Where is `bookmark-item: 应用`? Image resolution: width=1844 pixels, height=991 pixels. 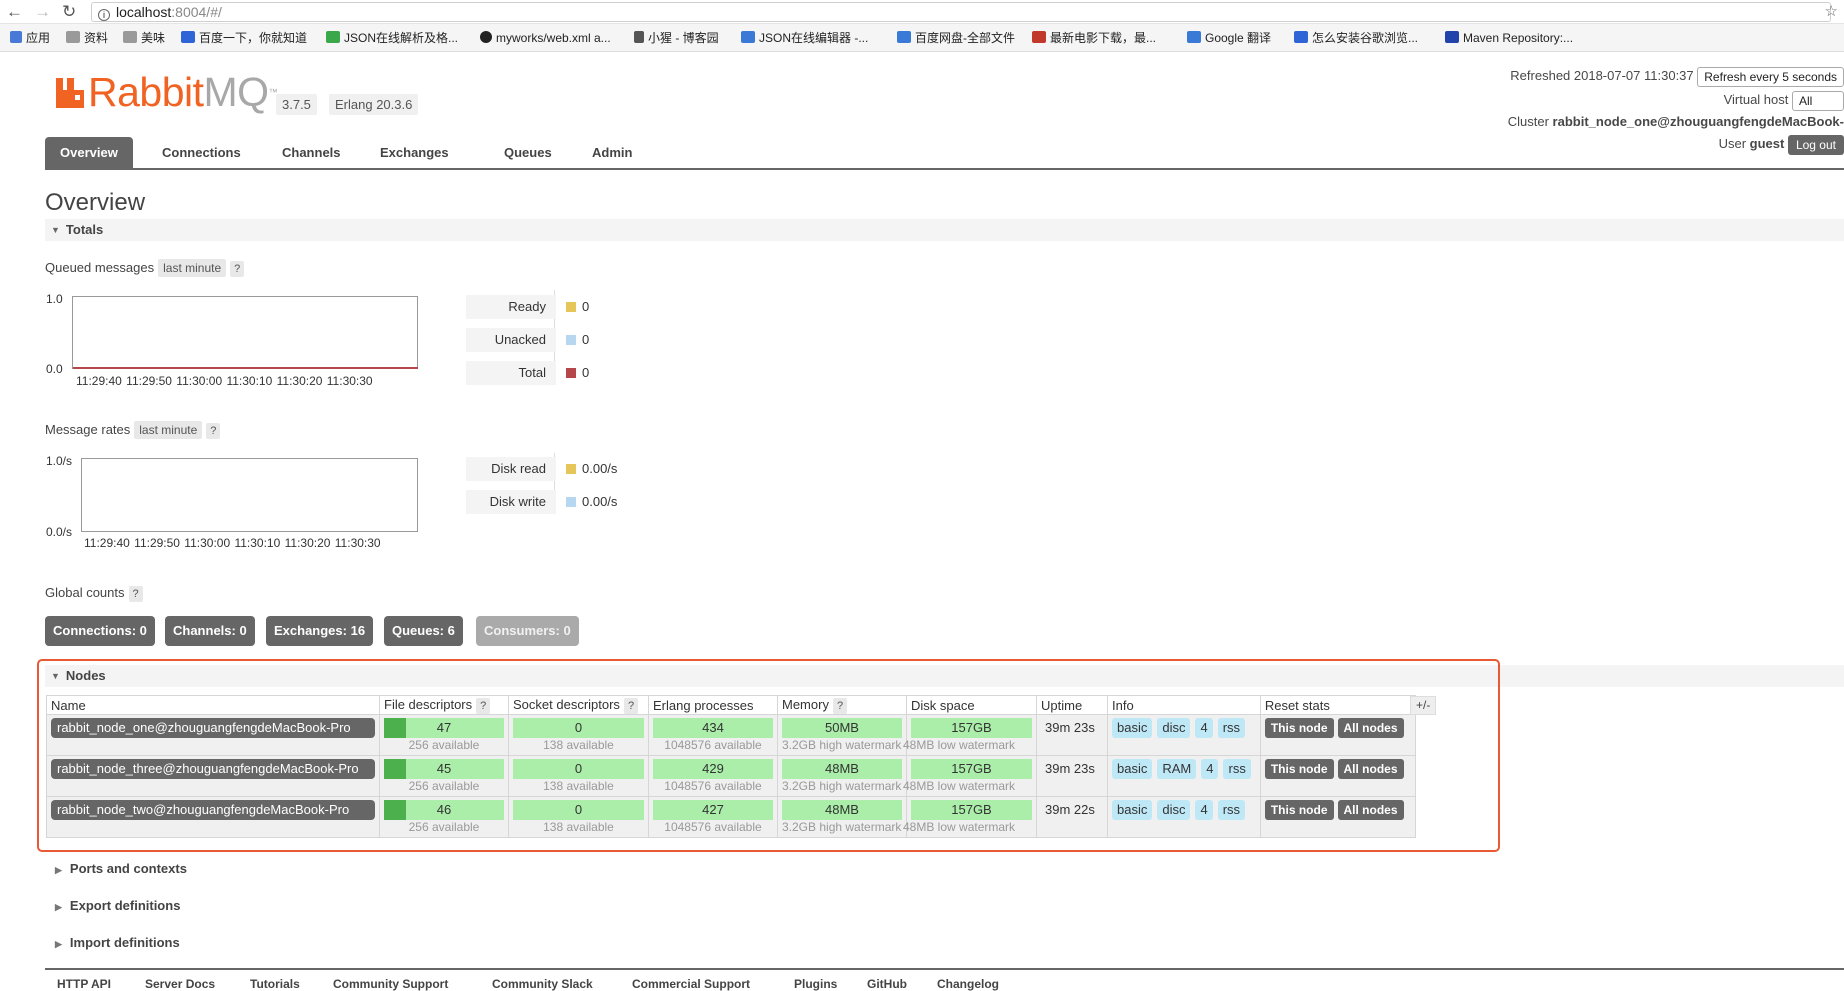
bookmark-item: 应用 is located at coordinates (30, 38).